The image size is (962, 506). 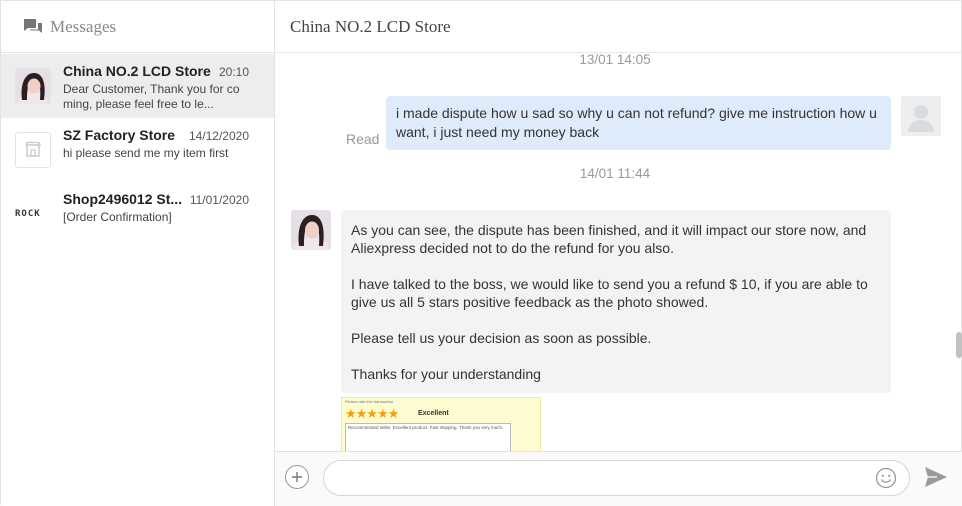 I want to click on conversation-name: China NO.2 LCD Store, so click(x=137, y=71).